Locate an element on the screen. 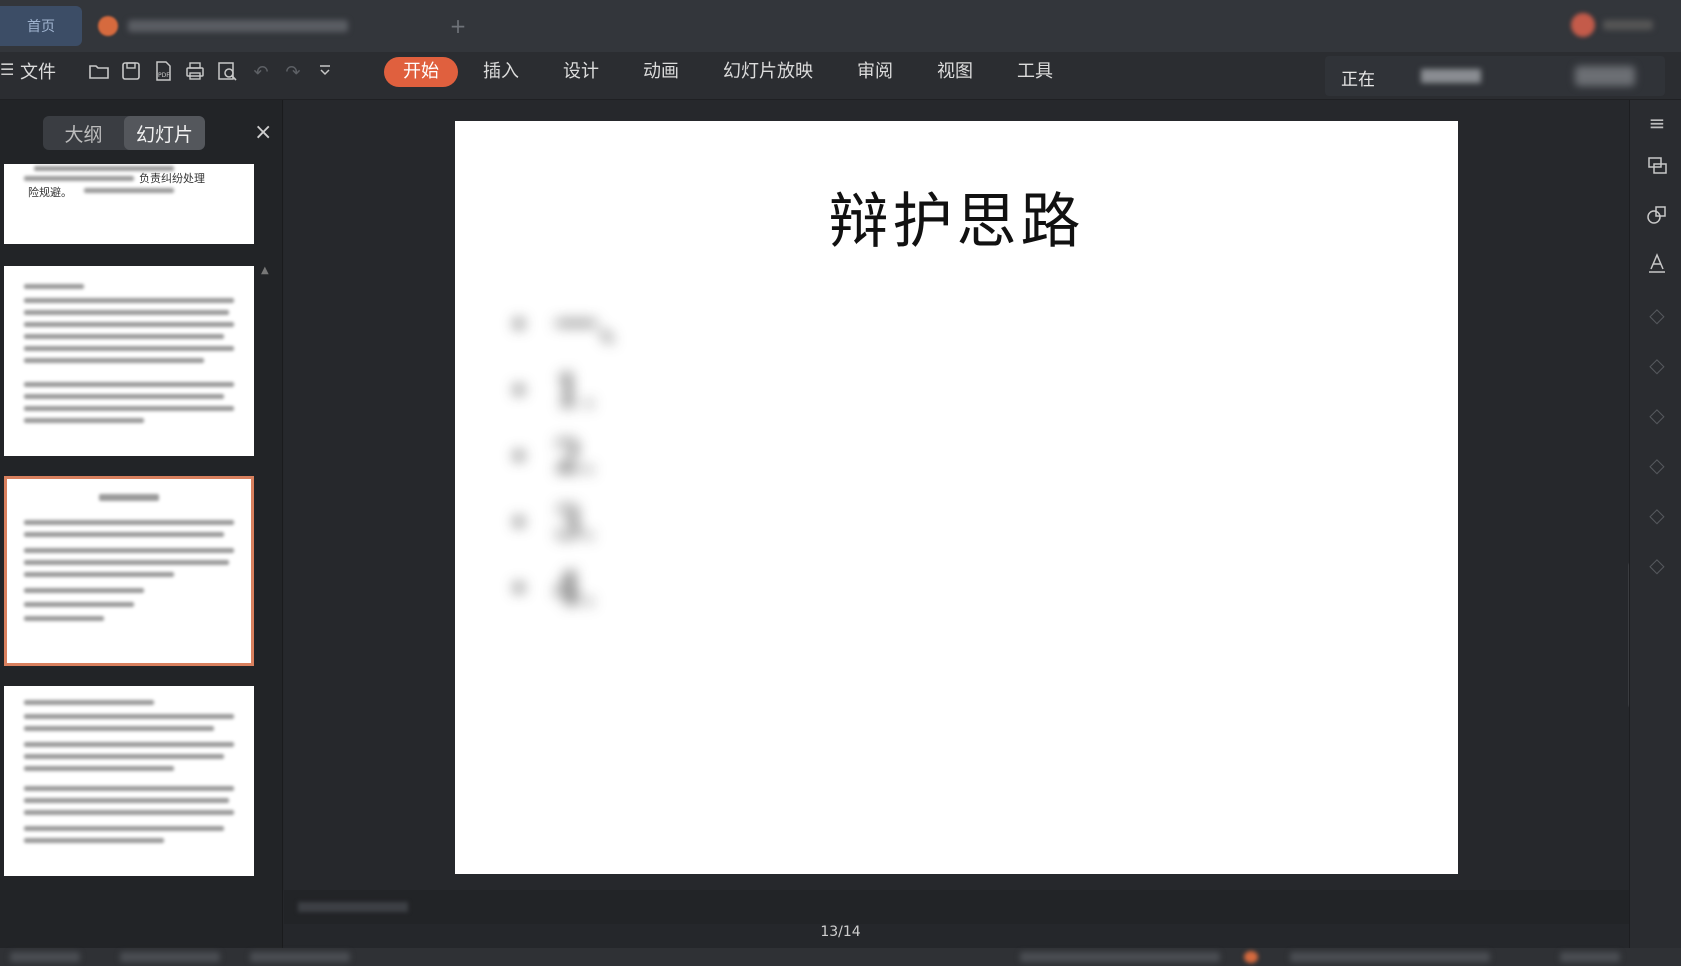 This screenshot has width=1681, height=966. notes-placeholder is located at coordinates (353, 907).